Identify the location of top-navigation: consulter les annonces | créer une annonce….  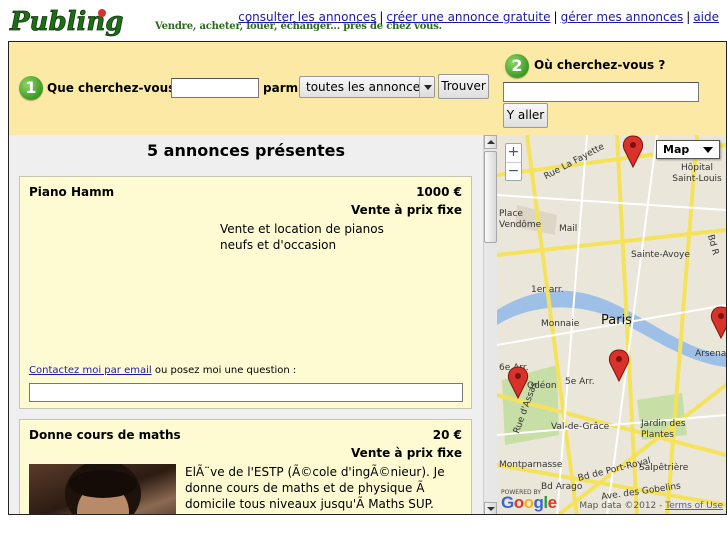
(478, 17).